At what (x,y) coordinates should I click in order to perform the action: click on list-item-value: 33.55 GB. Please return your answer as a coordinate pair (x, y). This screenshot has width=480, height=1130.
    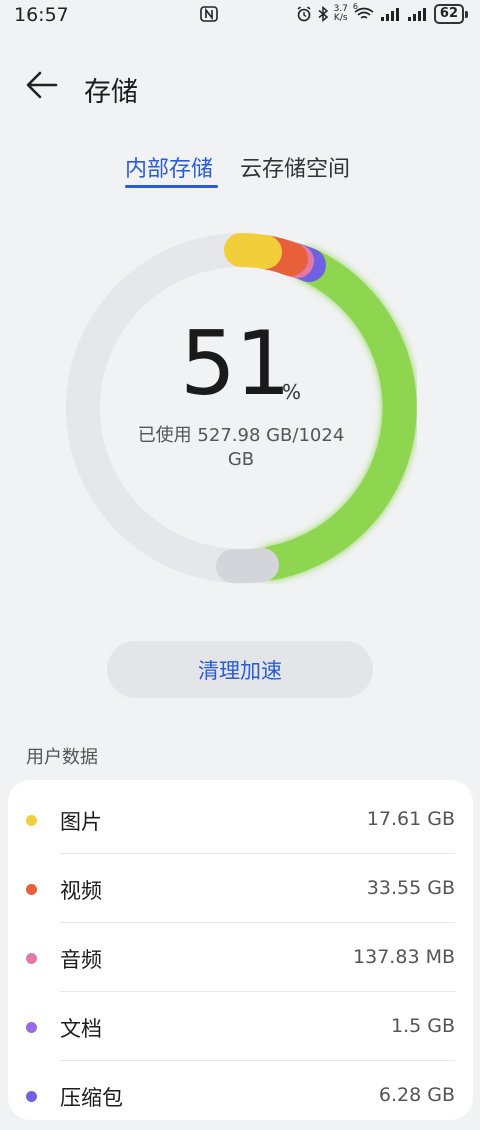
    Looking at the image, I should click on (410, 888).